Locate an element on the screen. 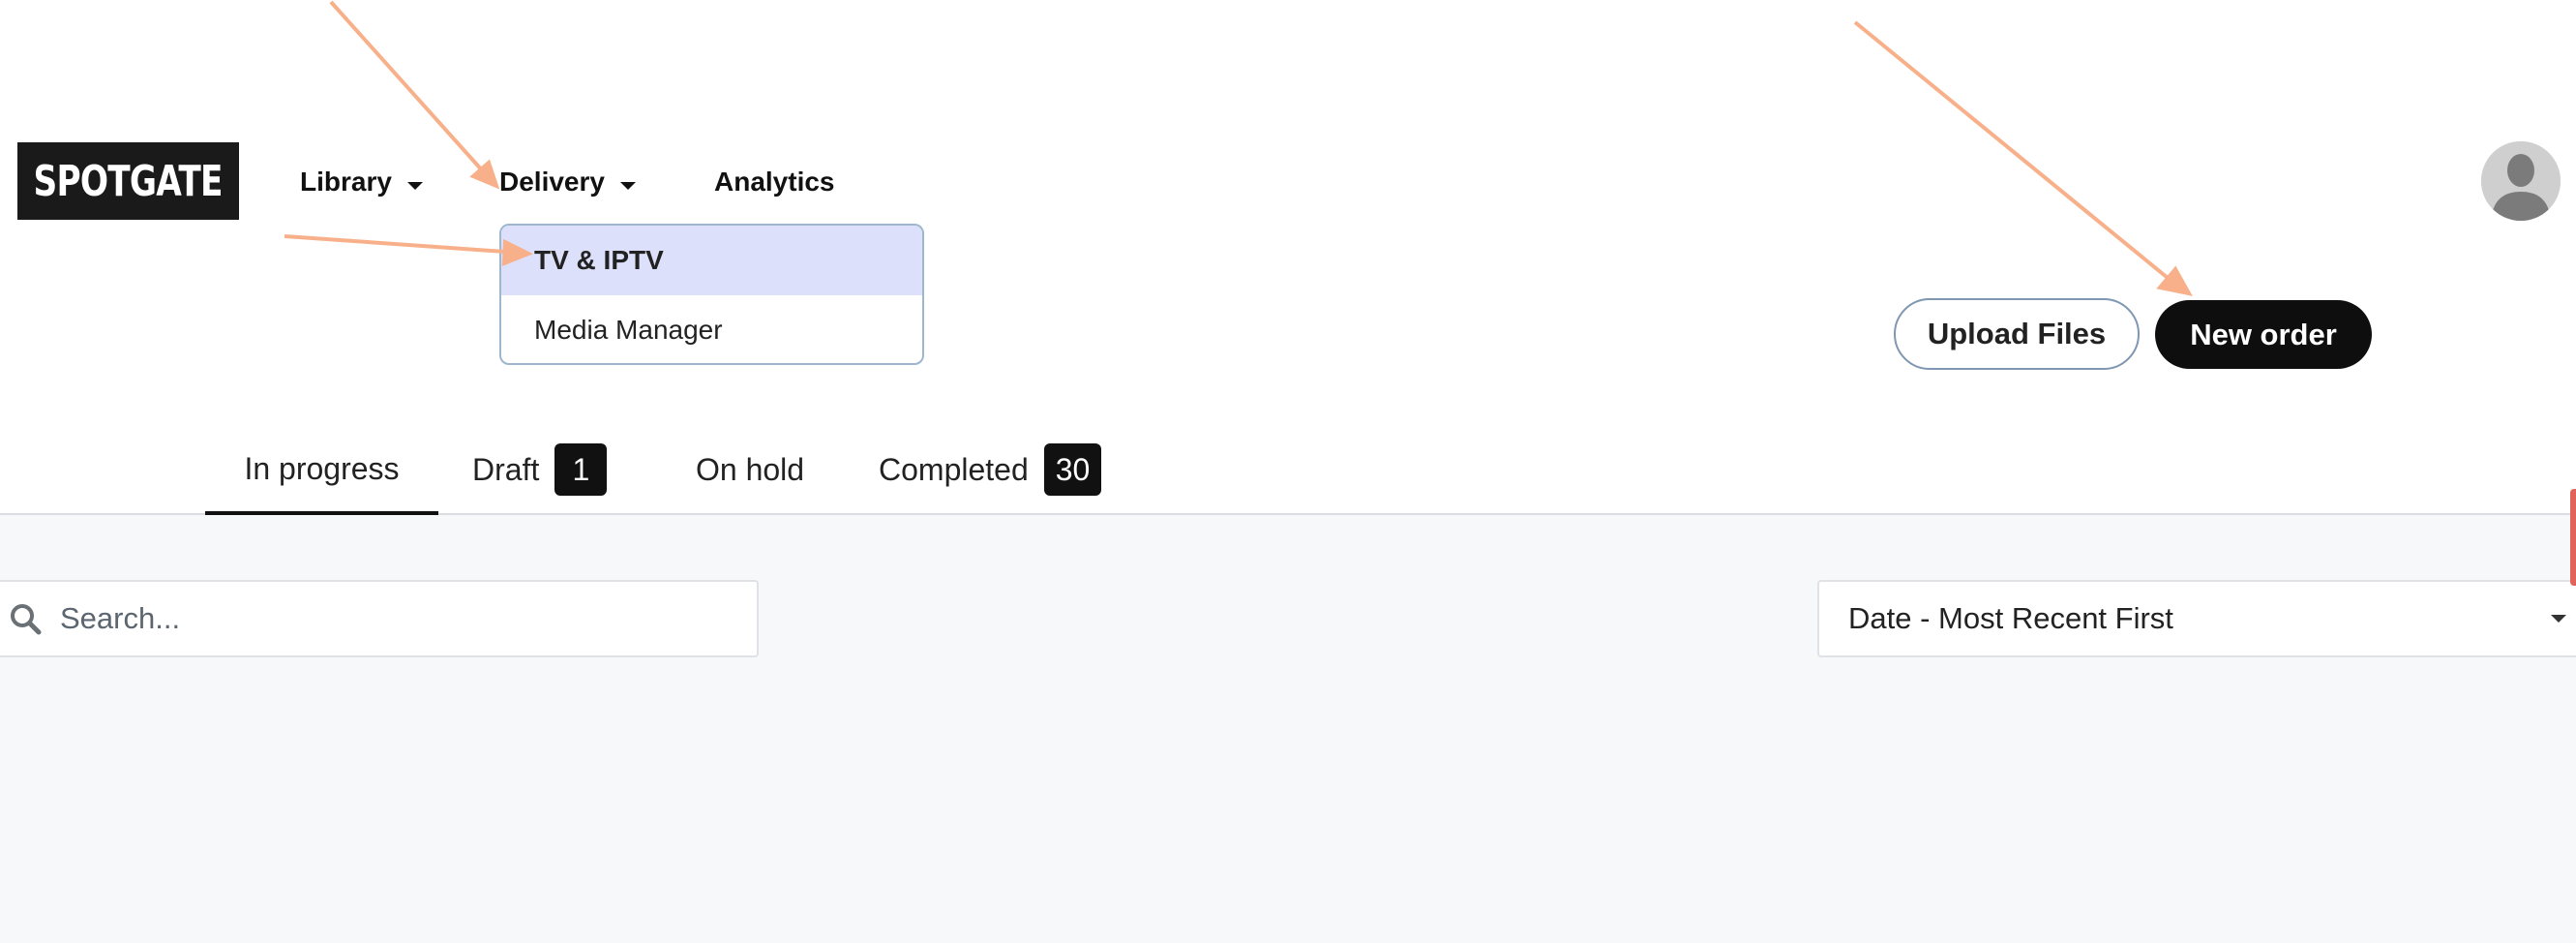  tab-label: On hold is located at coordinates (750, 469).